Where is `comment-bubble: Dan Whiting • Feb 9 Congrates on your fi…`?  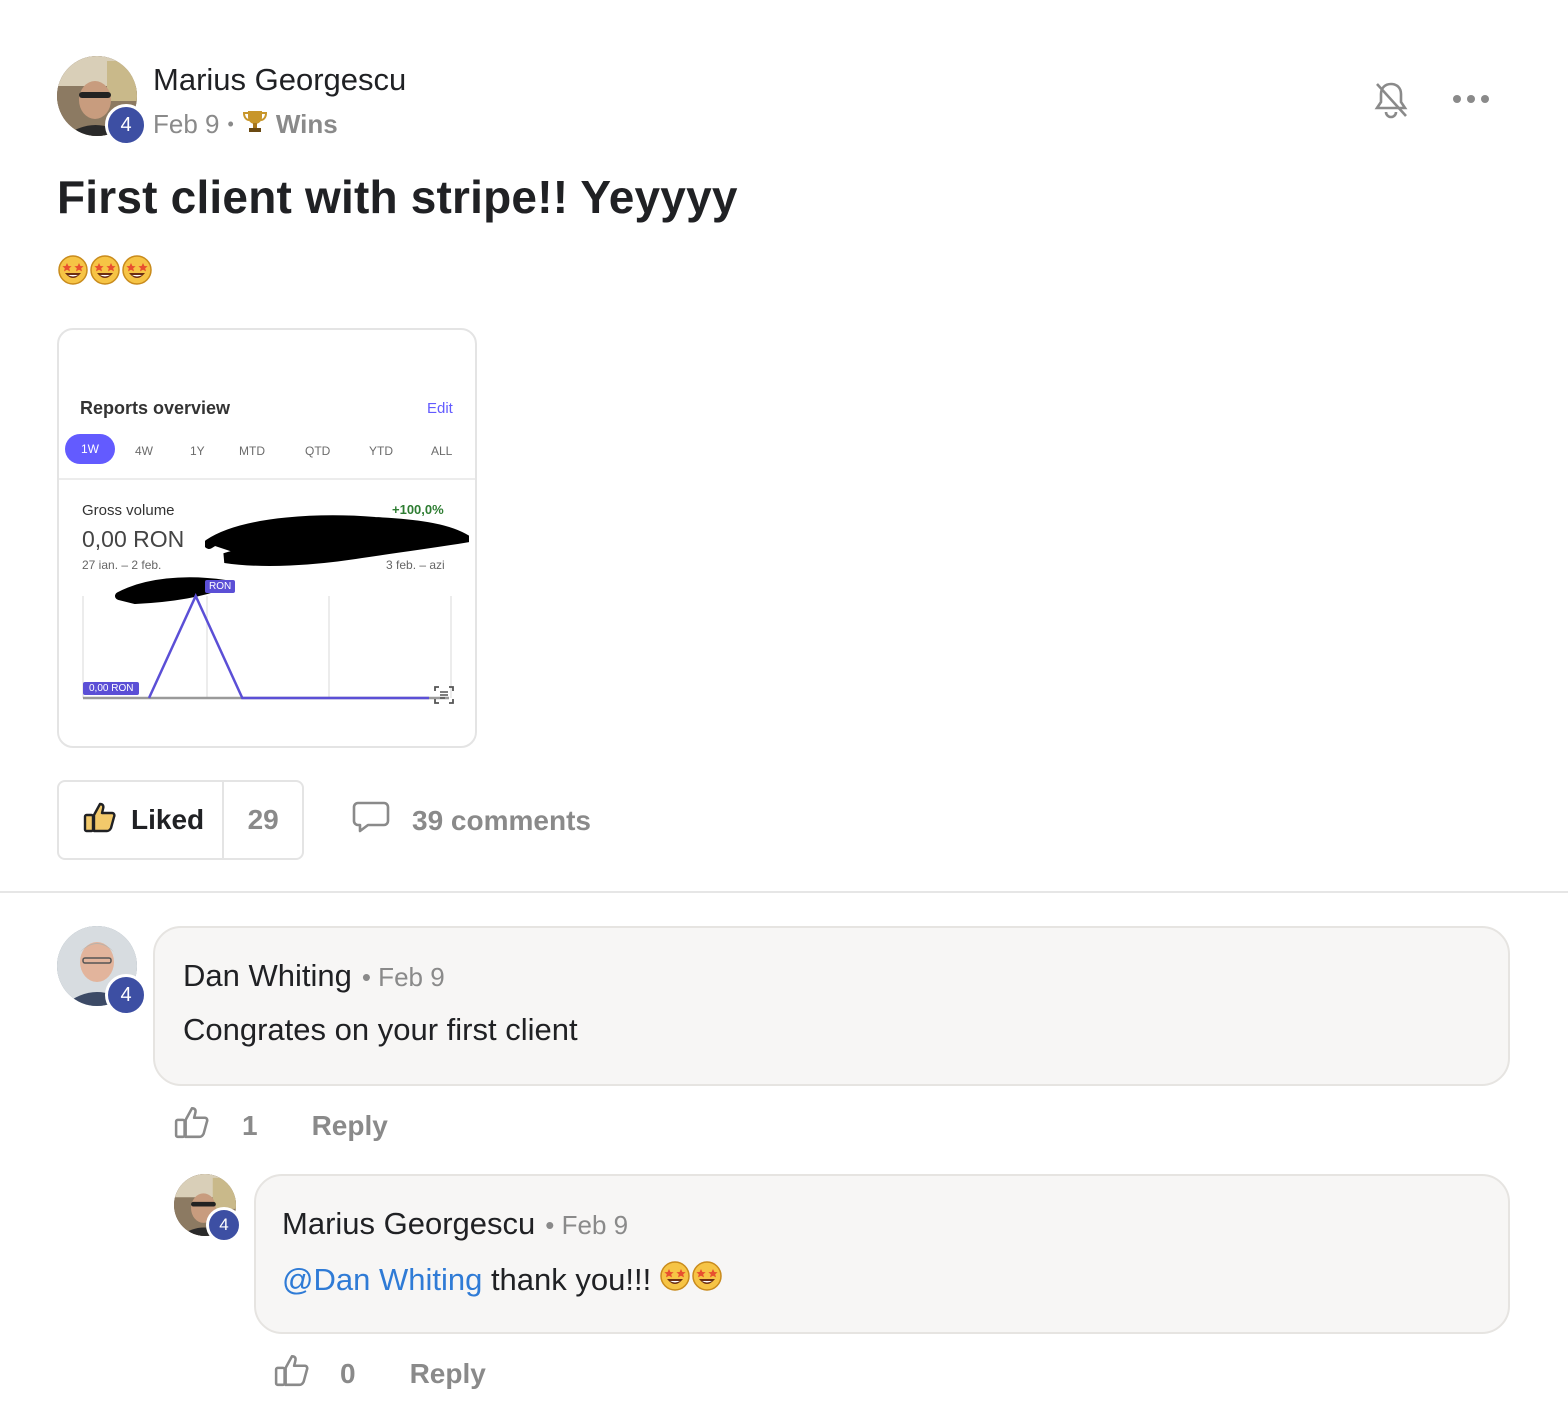
comment-bubble: Dan Whiting • Feb 9 Congrates on your fi… is located at coordinates (831, 1006).